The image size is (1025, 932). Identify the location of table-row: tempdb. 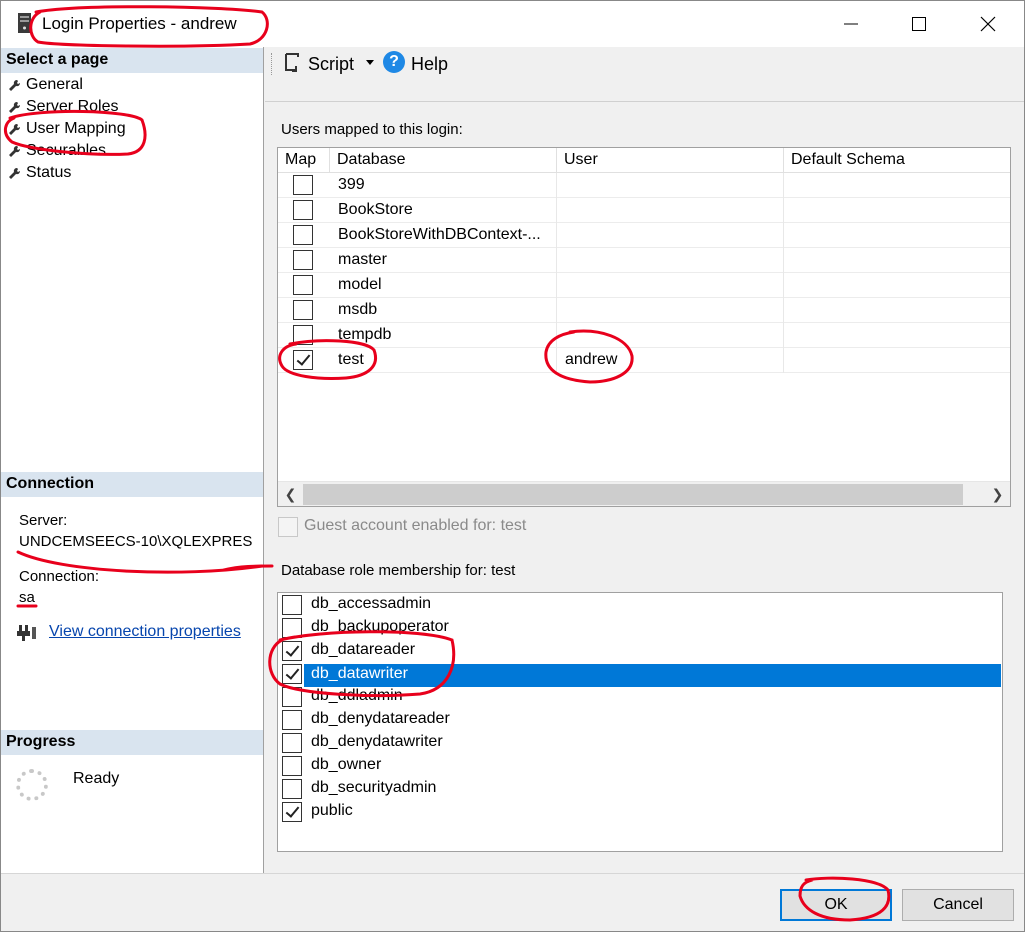
(644, 335).